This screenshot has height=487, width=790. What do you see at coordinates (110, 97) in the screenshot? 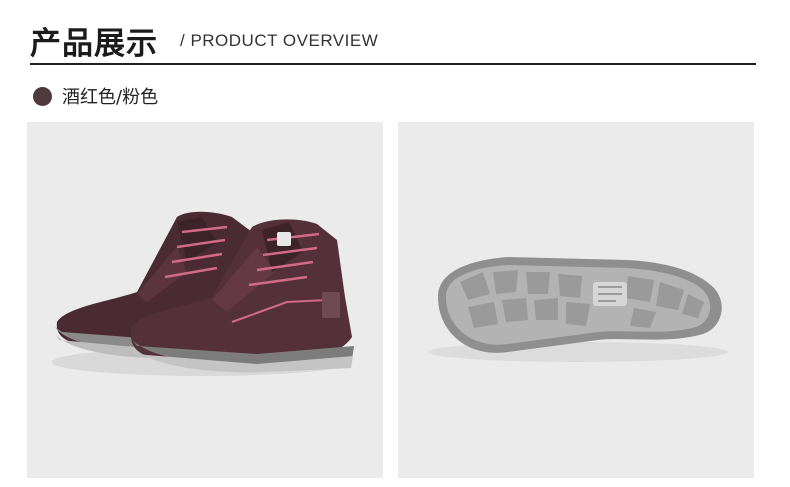
I see `color-label: 酒红色/粉色` at bounding box center [110, 97].